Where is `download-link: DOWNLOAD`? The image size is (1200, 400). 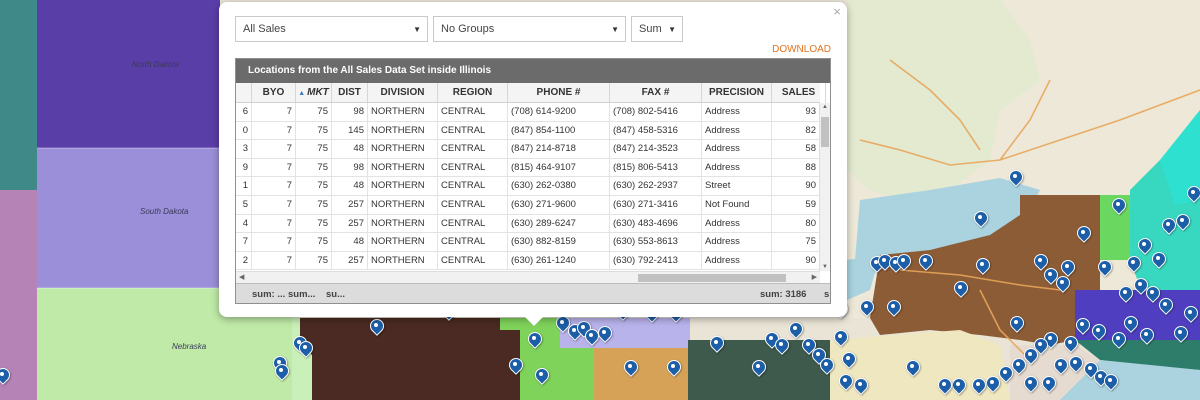
download-link: DOWNLOAD is located at coordinates (801, 49).